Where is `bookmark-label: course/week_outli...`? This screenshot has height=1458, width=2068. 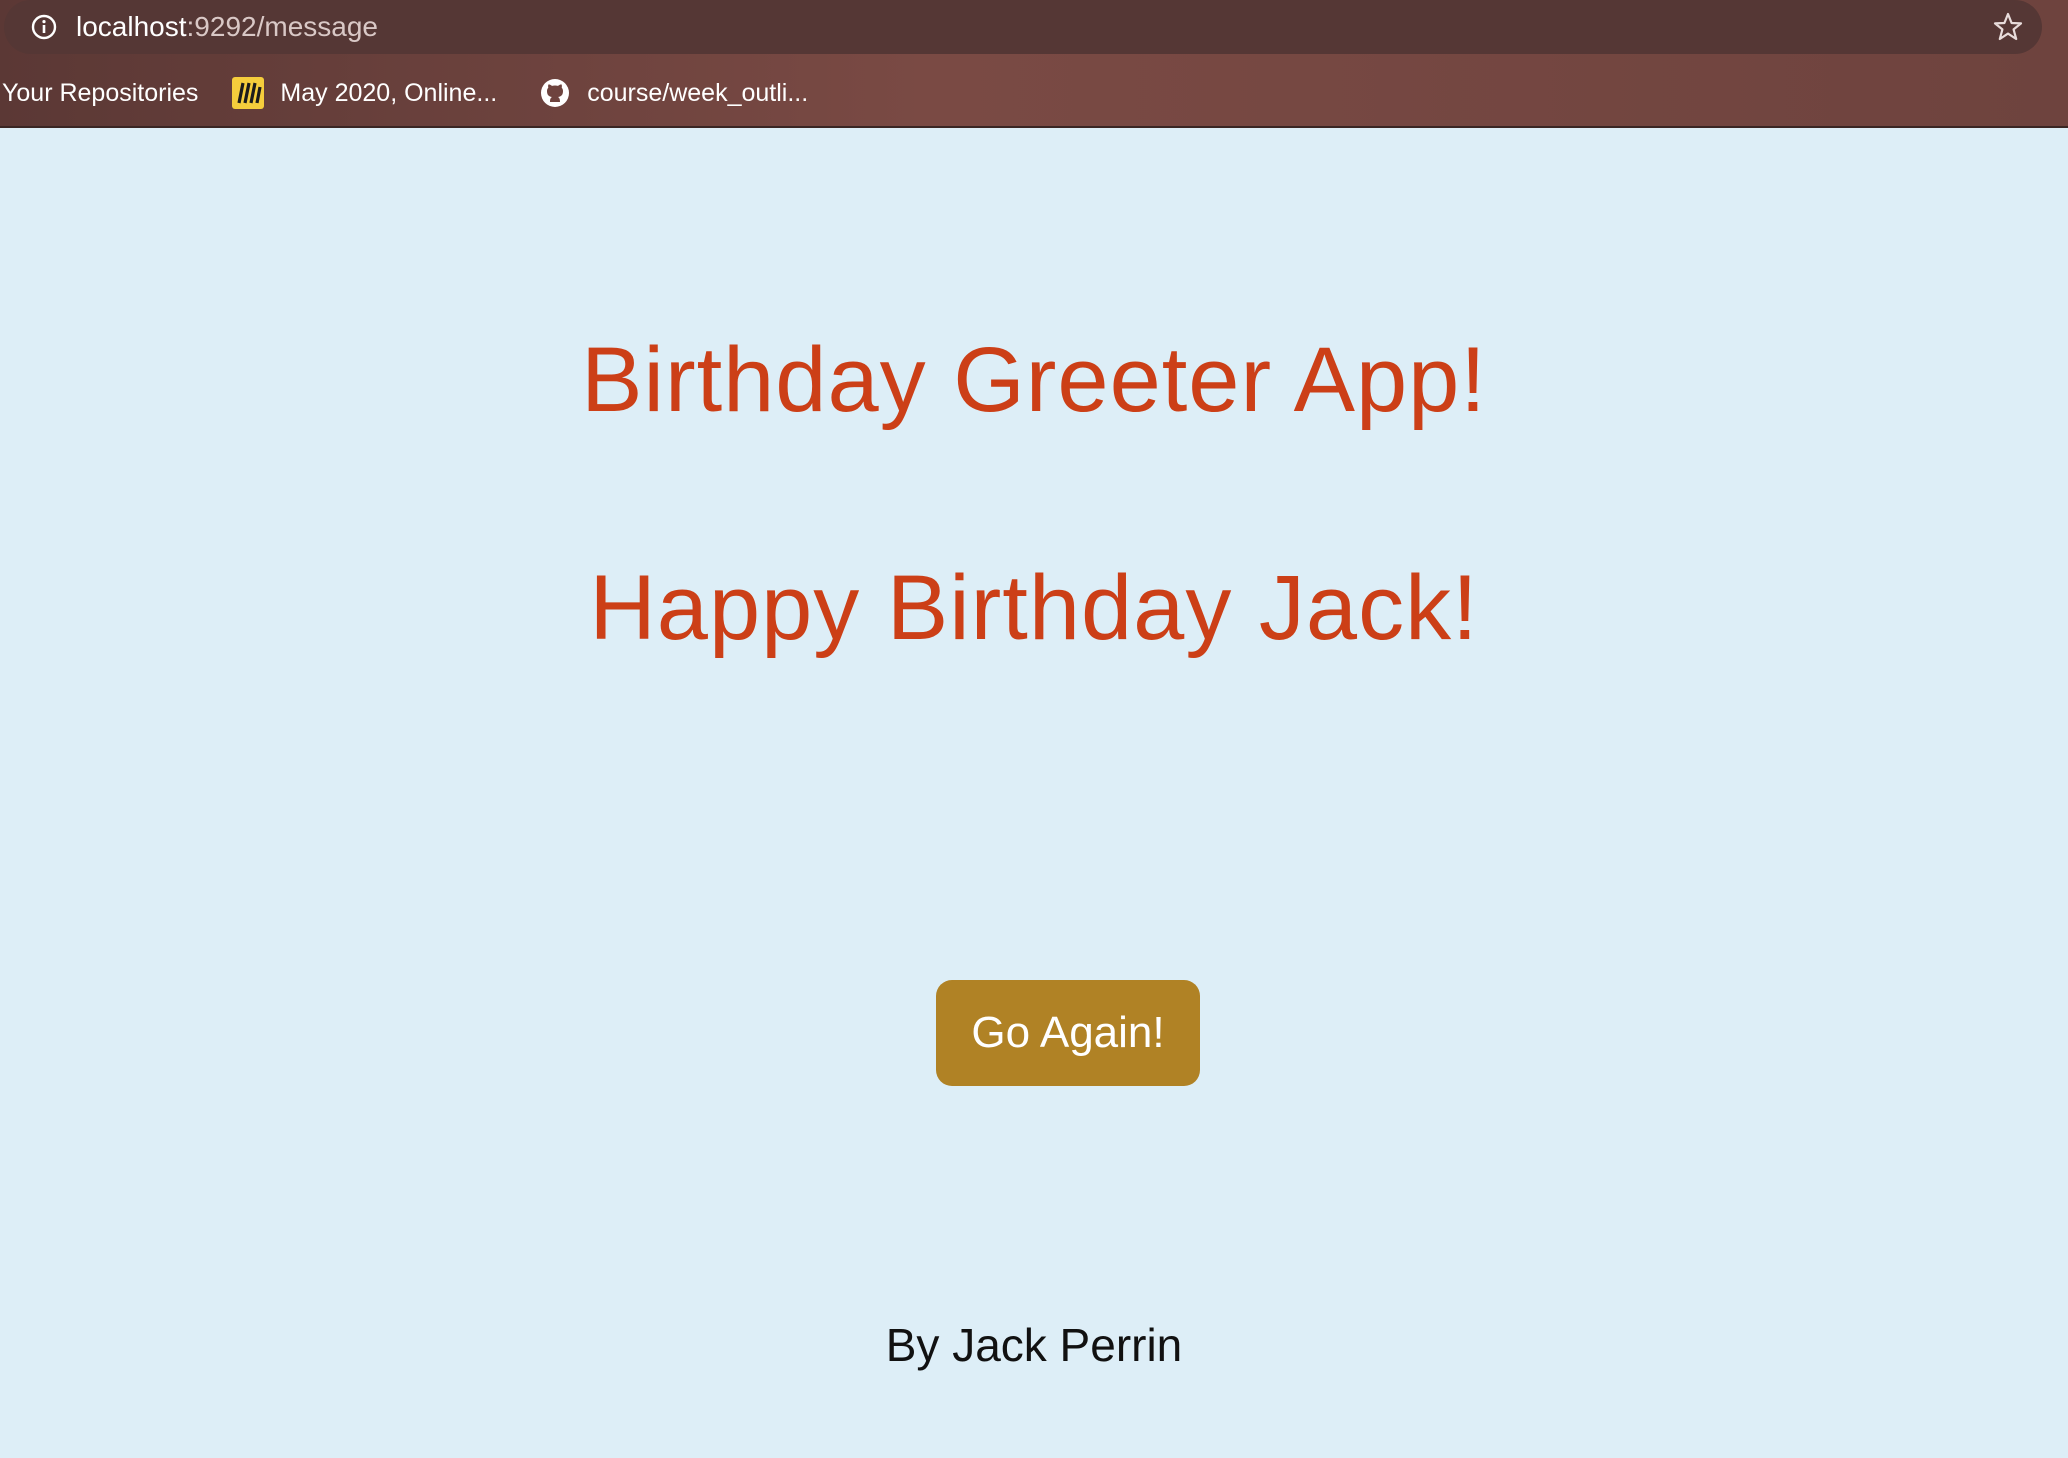 bookmark-label: course/week_outli... is located at coordinates (698, 92).